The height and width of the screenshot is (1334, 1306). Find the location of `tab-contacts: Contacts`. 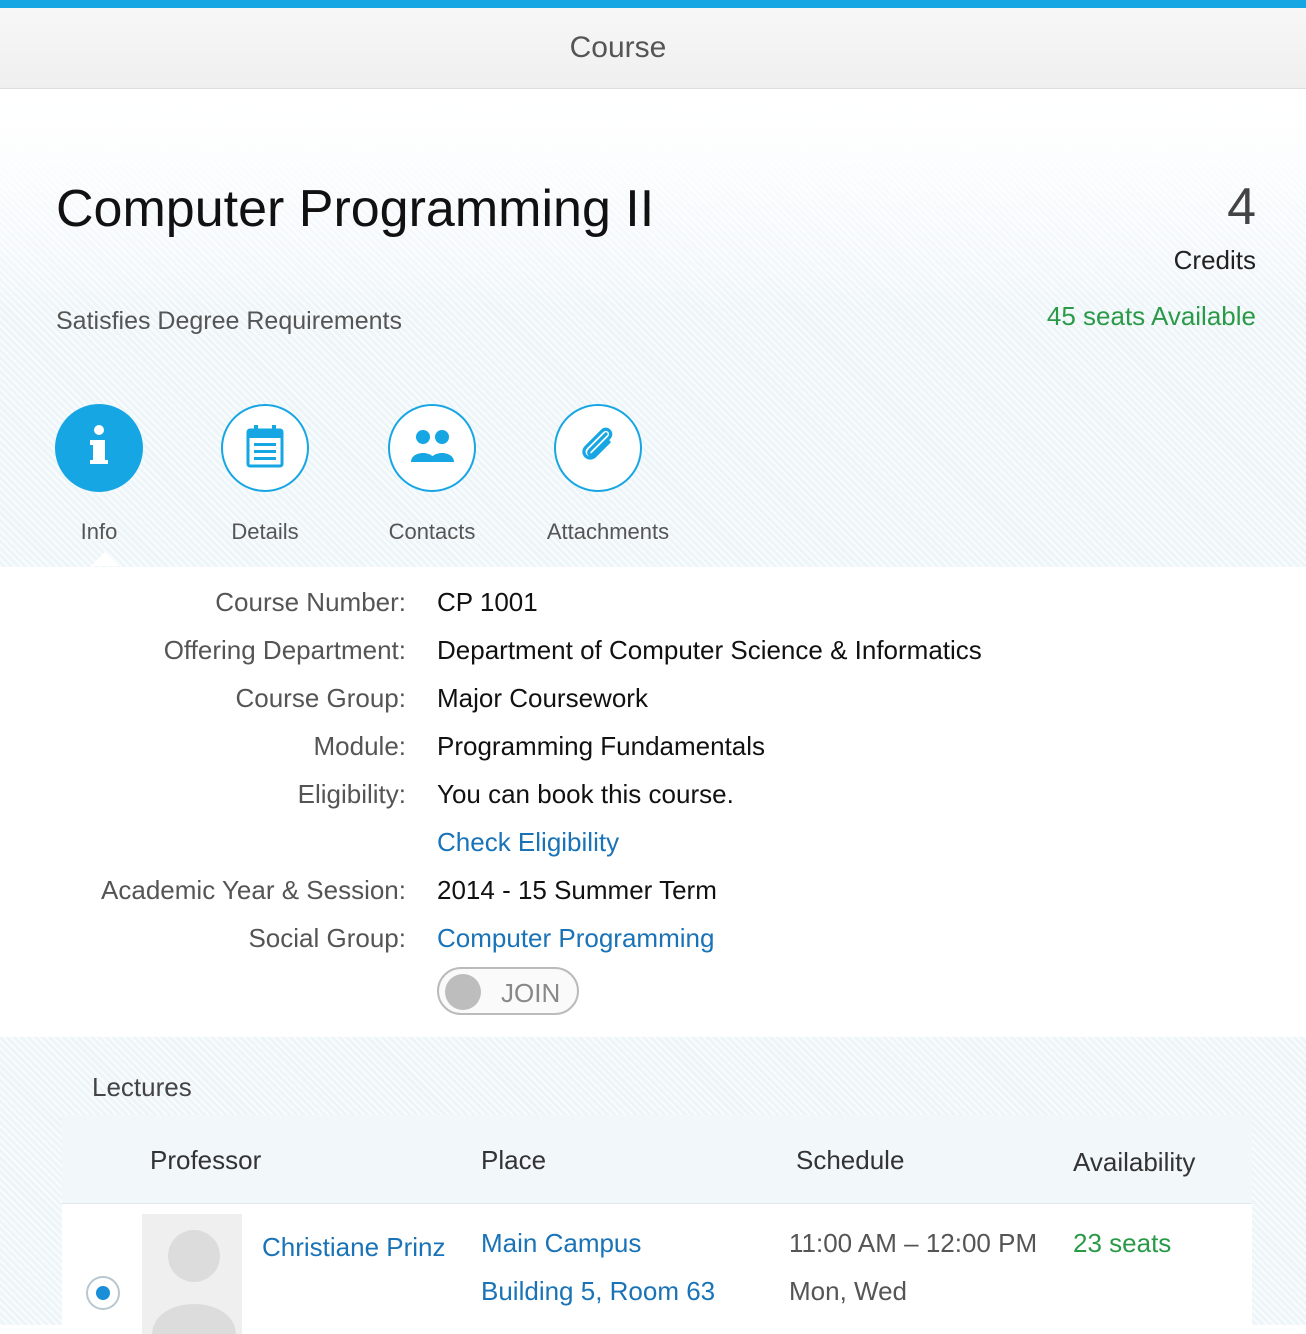

tab-contacts: Contacts is located at coordinates (434, 484).